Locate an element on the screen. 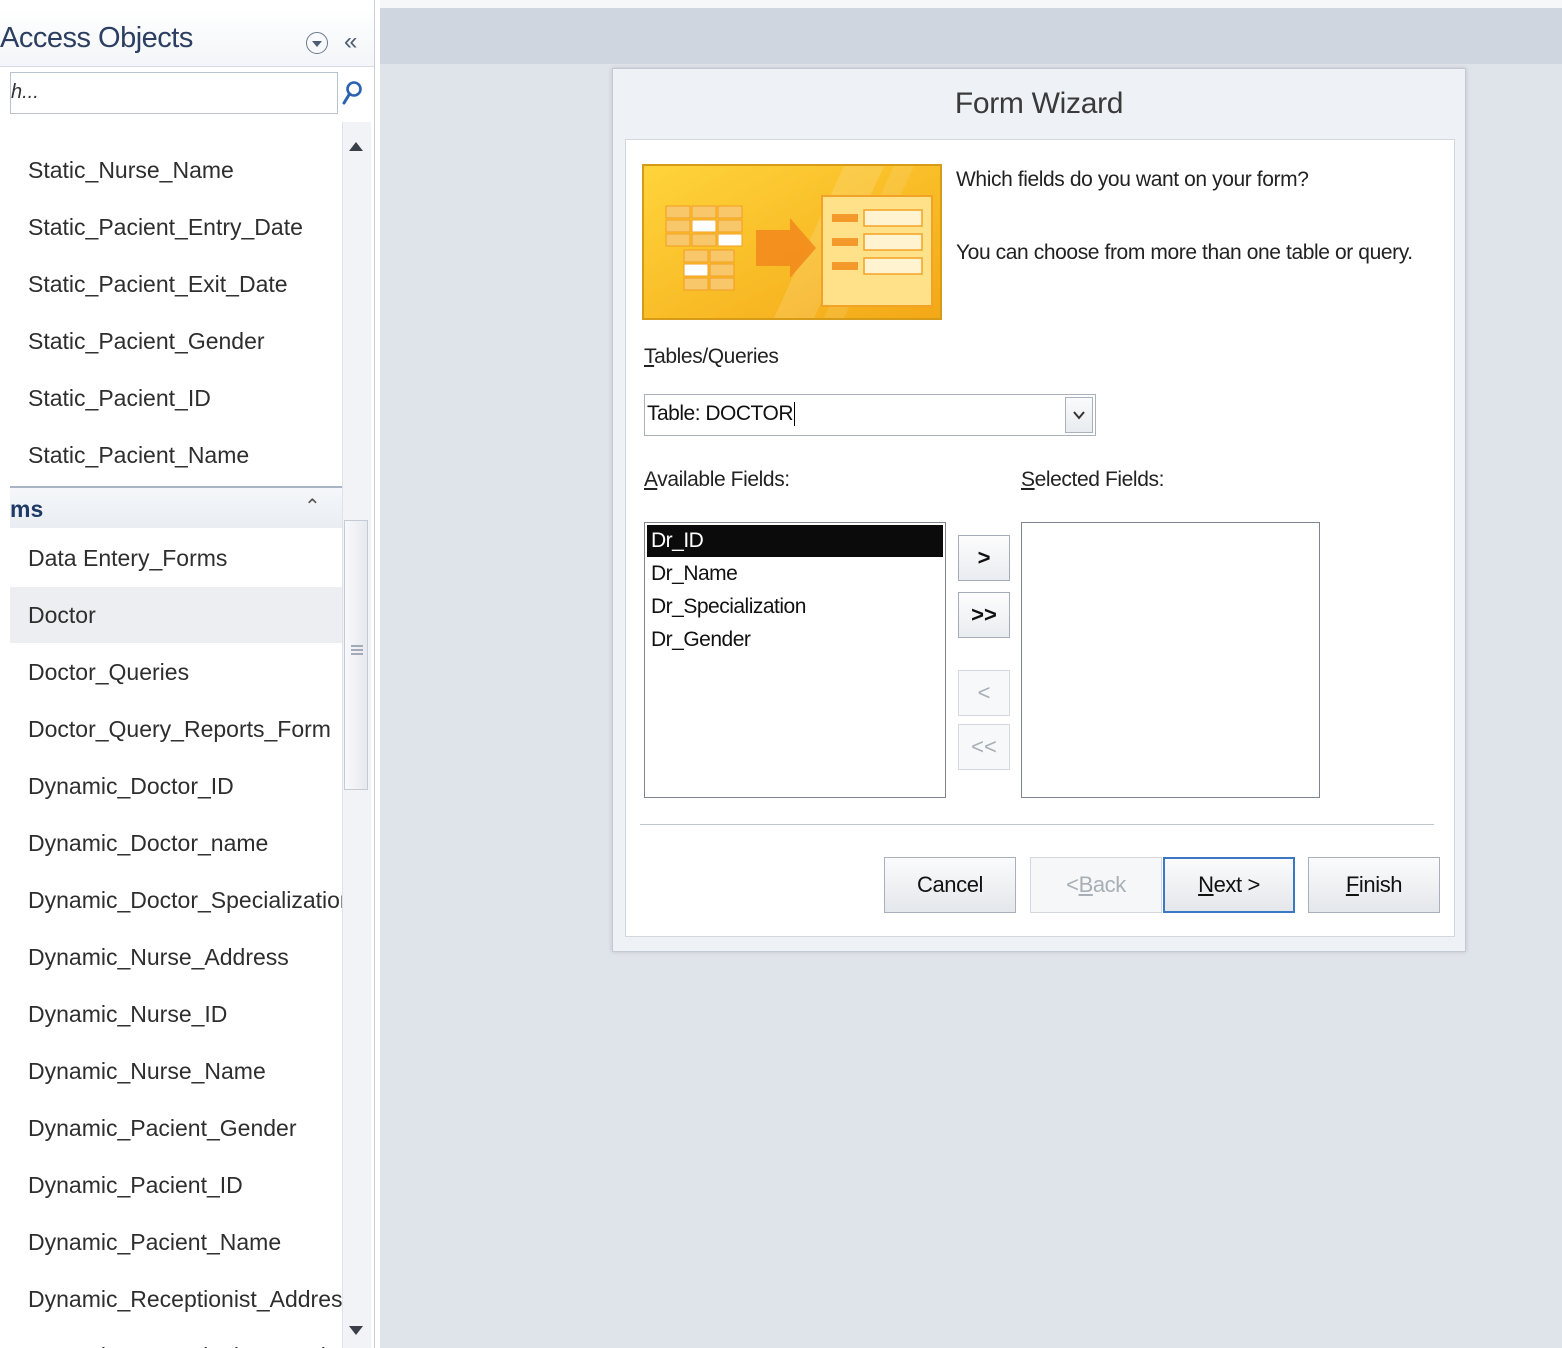 The height and width of the screenshot is (1348, 1562). available-field-item: Dr_Name is located at coordinates (795, 574).